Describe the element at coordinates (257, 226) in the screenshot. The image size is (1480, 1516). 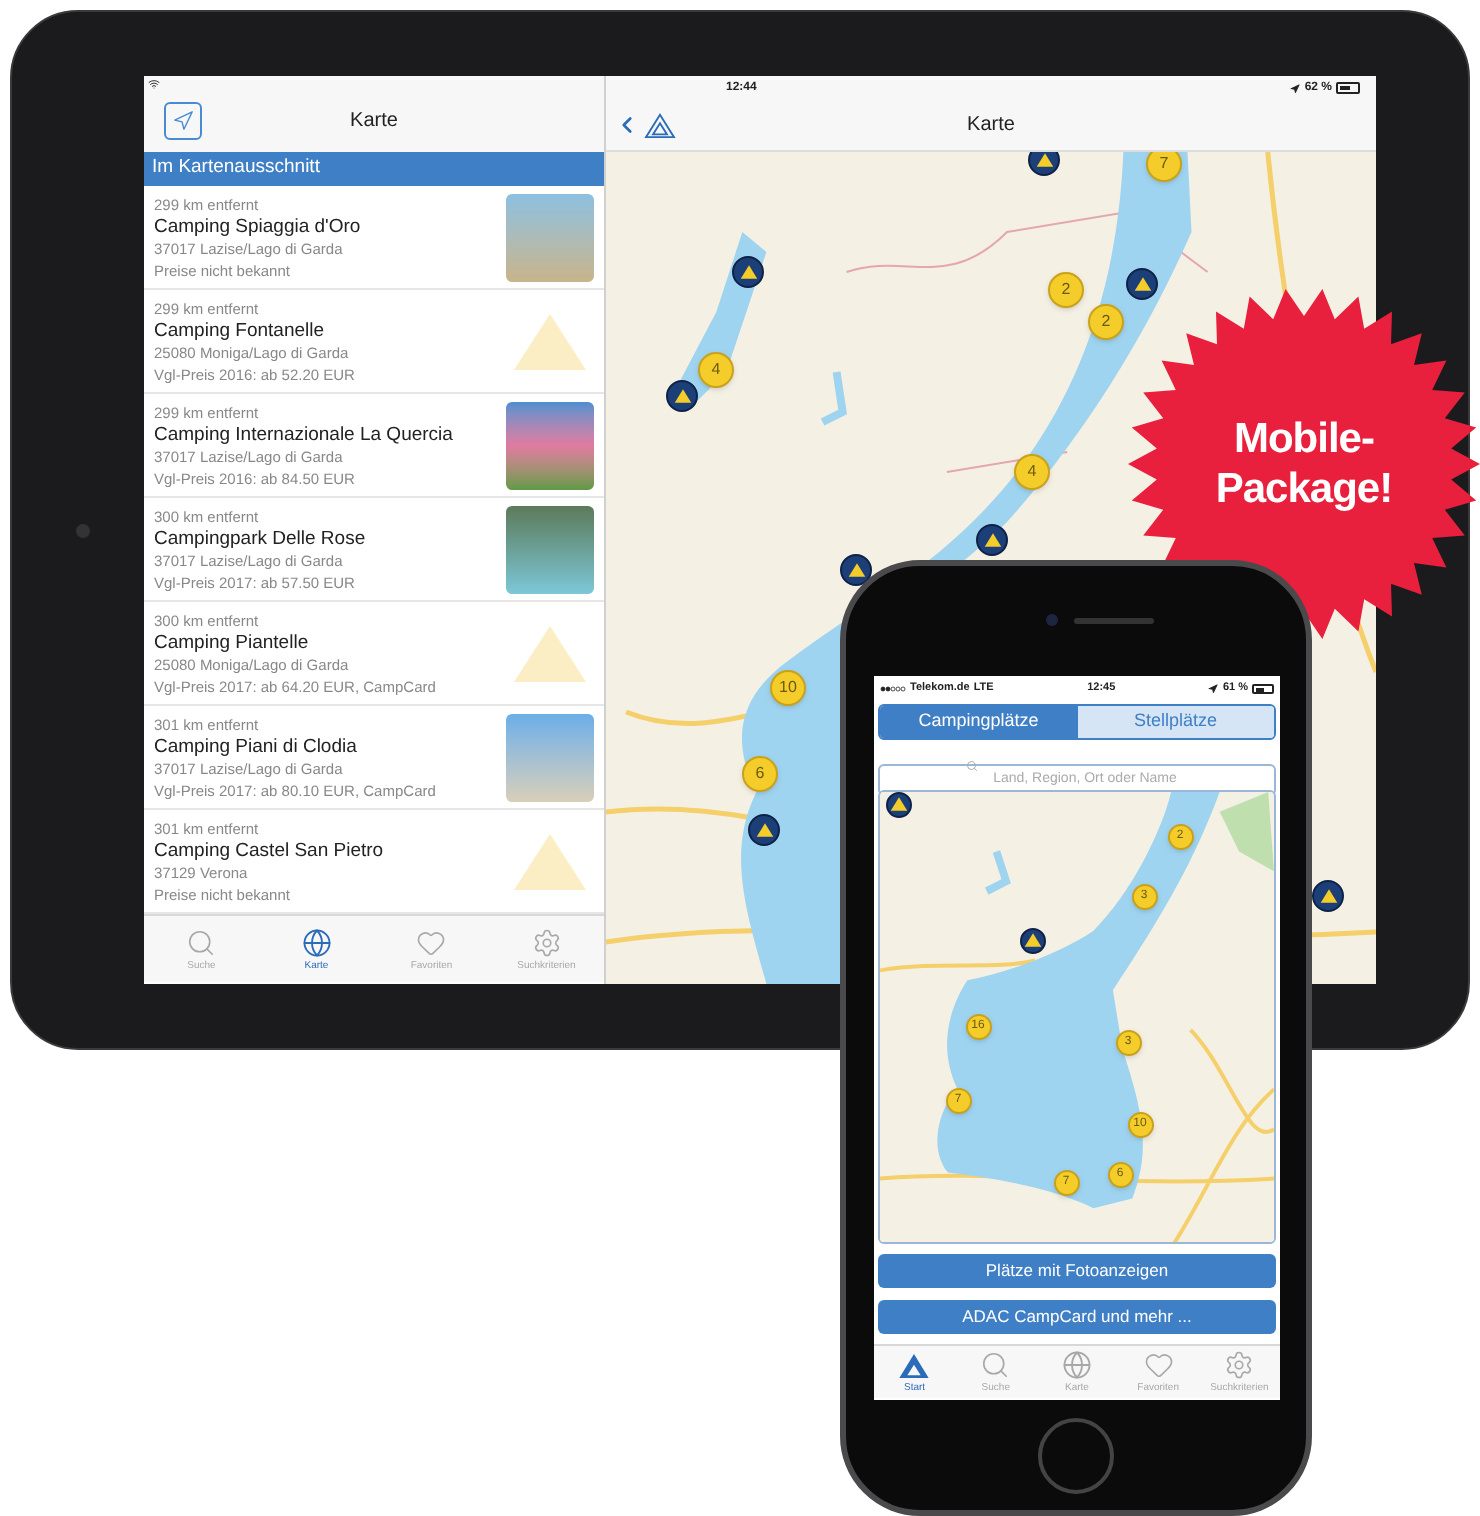
I see `campsite-name: Camping Spiaggia d'Oro` at that location.